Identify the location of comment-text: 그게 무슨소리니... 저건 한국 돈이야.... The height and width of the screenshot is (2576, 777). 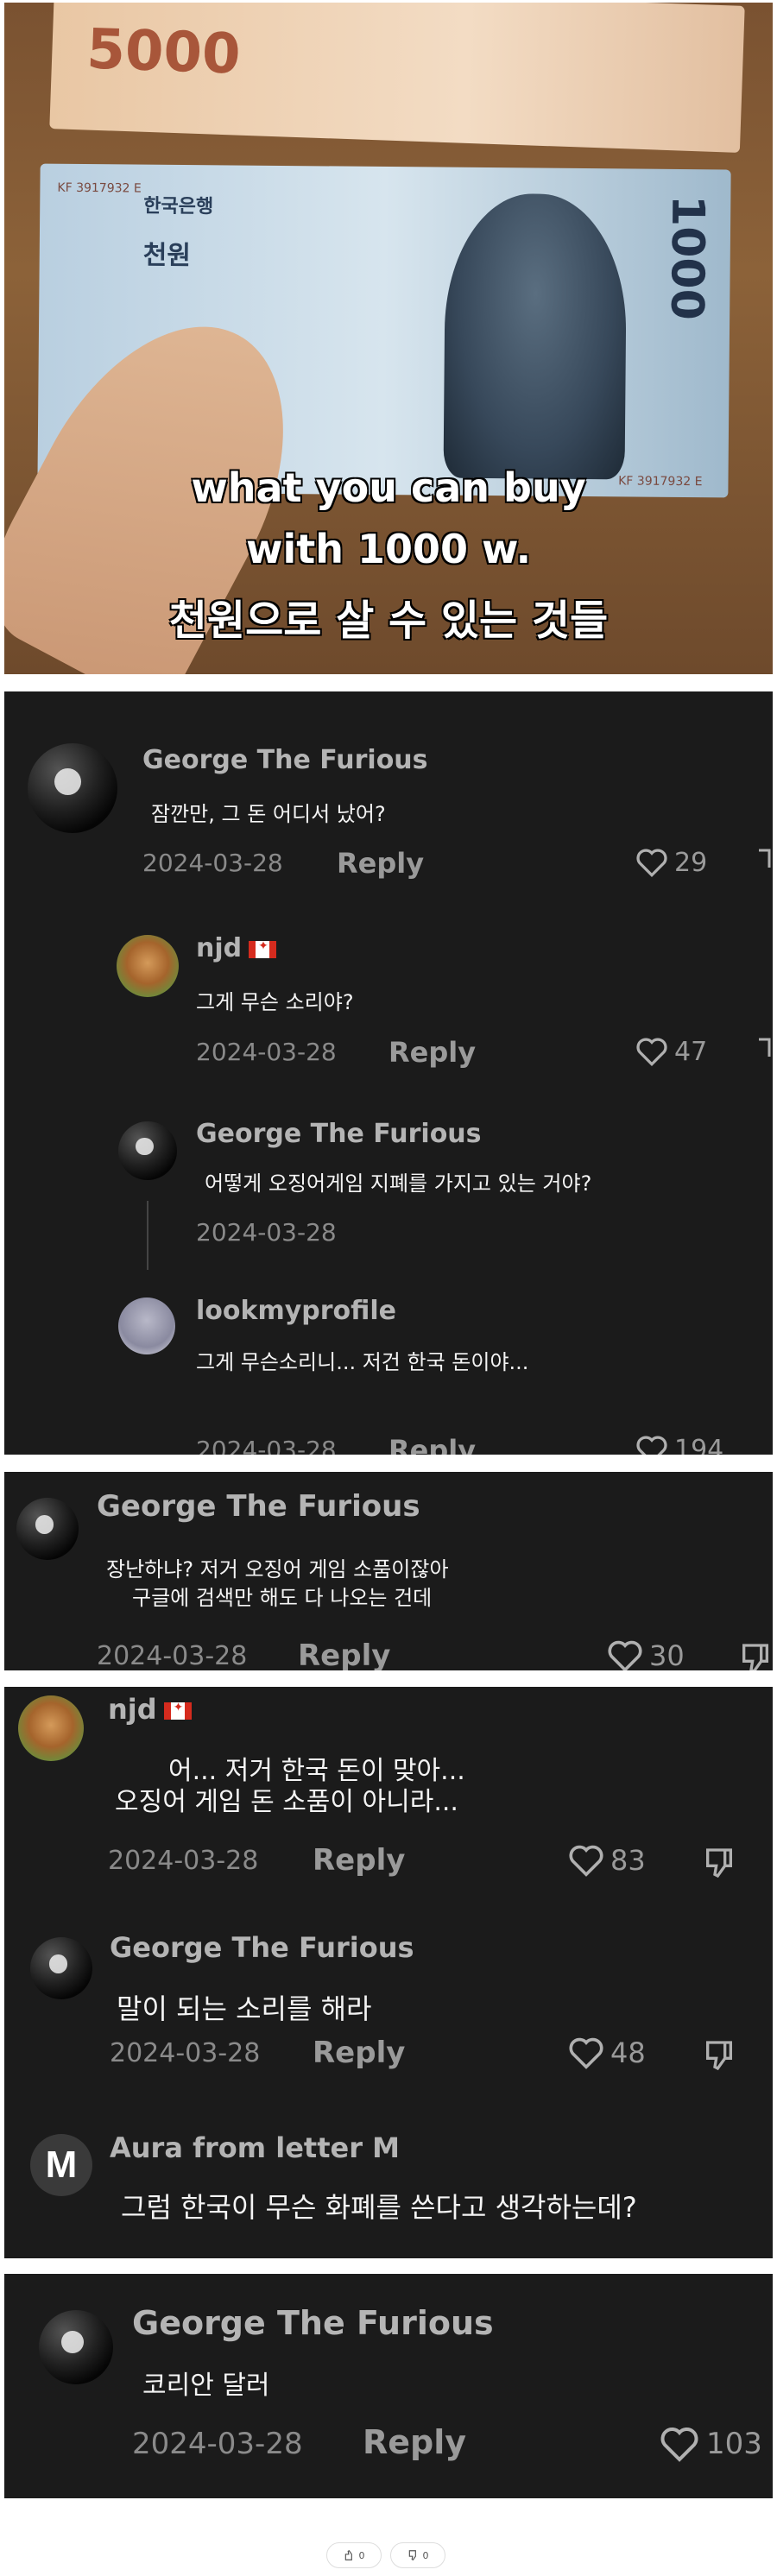
(362, 1362).